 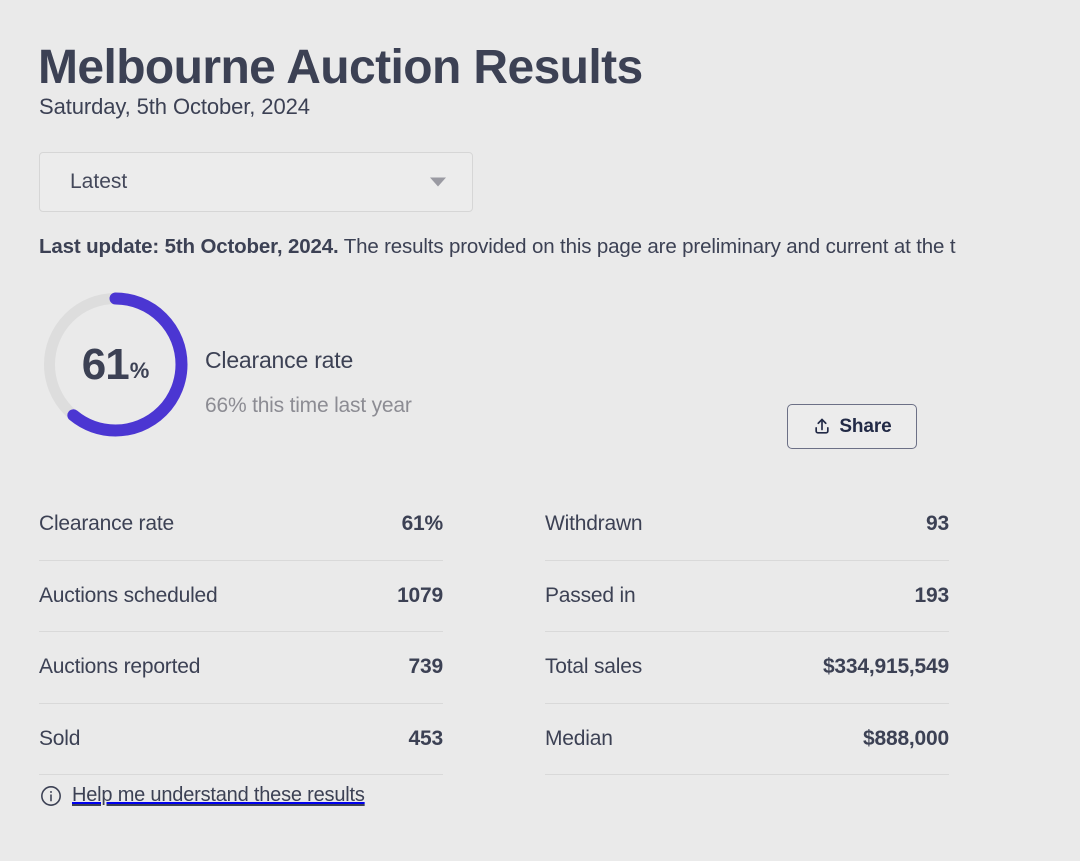 What do you see at coordinates (747, 525) in the screenshot?
I see `table-row: Withdrawn 93` at bounding box center [747, 525].